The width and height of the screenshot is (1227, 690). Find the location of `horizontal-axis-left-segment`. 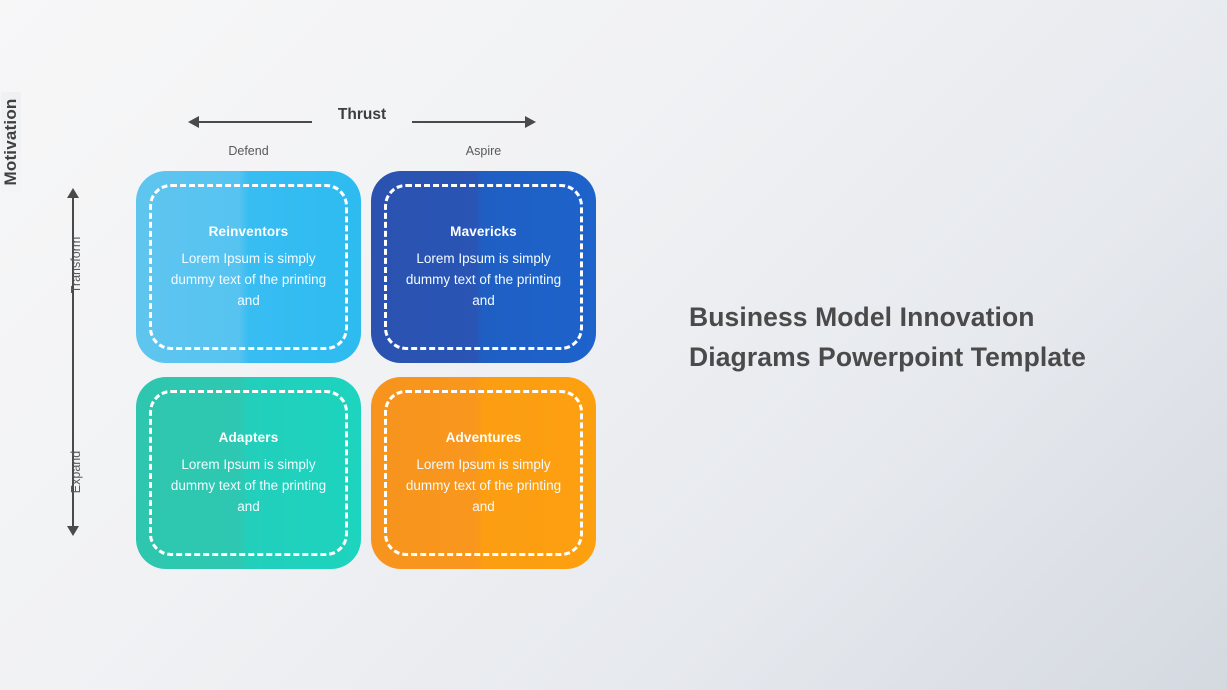

horizontal-axis-left-segment is located at coordinates (250, 122).